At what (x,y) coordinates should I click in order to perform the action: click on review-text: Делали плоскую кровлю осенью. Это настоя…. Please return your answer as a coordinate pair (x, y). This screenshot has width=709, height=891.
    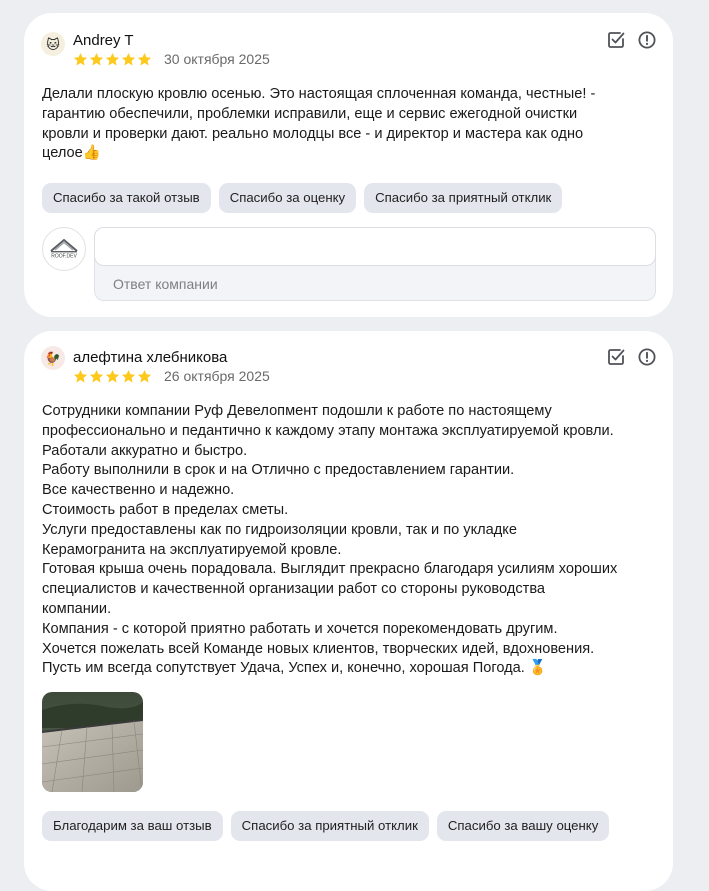
    Looking at the image, I should click on (319, 124).